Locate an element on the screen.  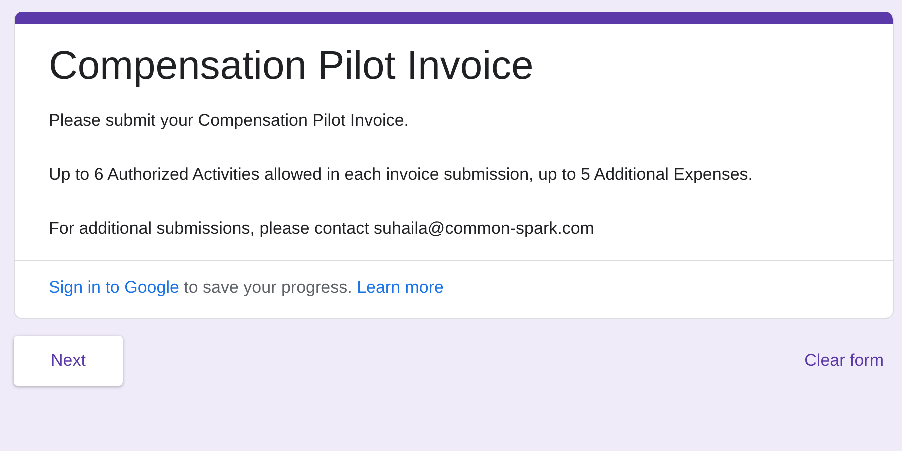
sign-in-note: Sign in to Google to save your progress. Learn more is located at coordinates (247, 288).